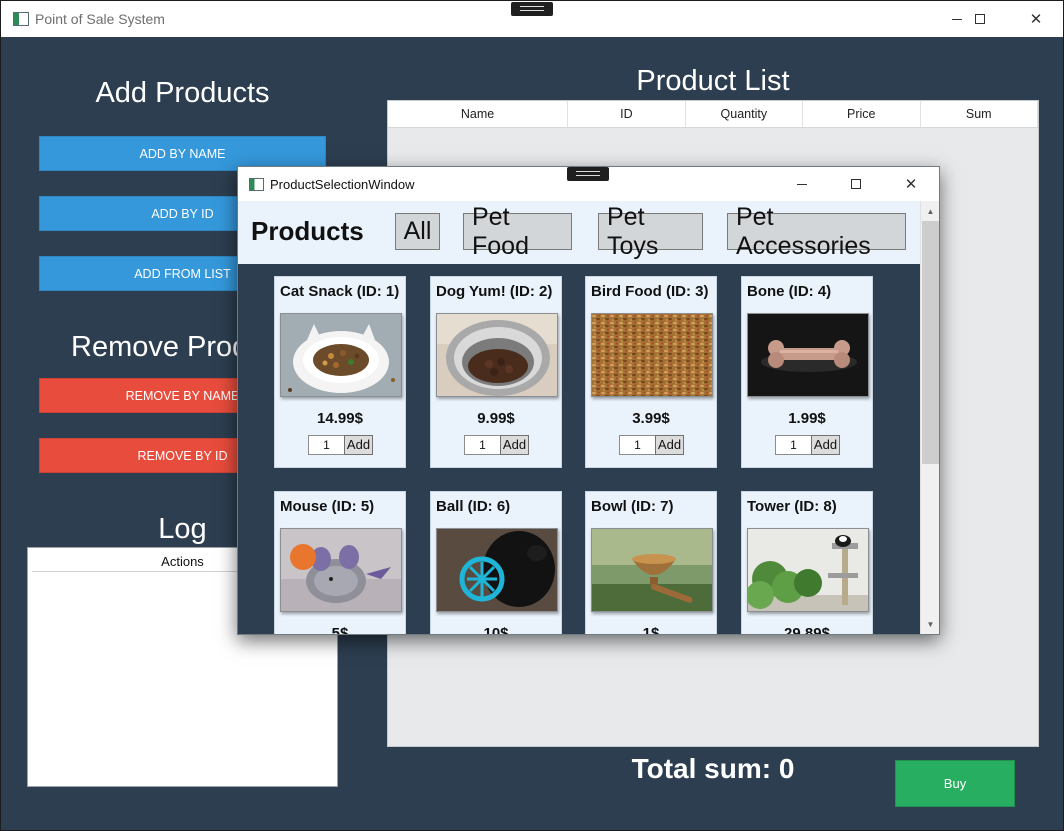  Describe the element at coordinates (808, 570) in the screenshot. I see `cat-tower-image` at that location.